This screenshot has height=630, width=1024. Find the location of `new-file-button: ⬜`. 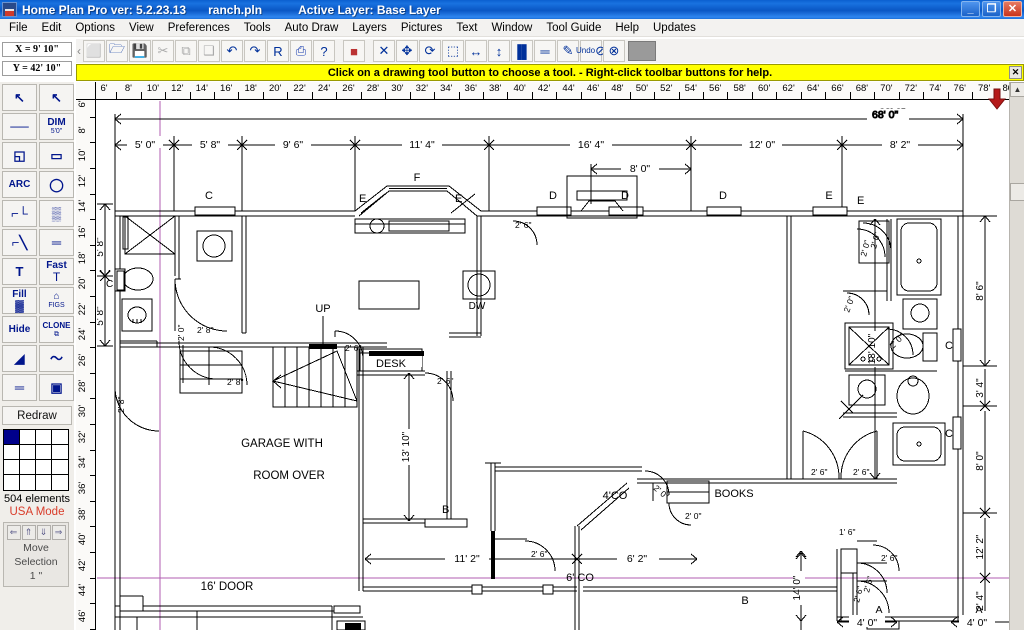

new-file-button: ⬜ is located at coordinates (94, 51).